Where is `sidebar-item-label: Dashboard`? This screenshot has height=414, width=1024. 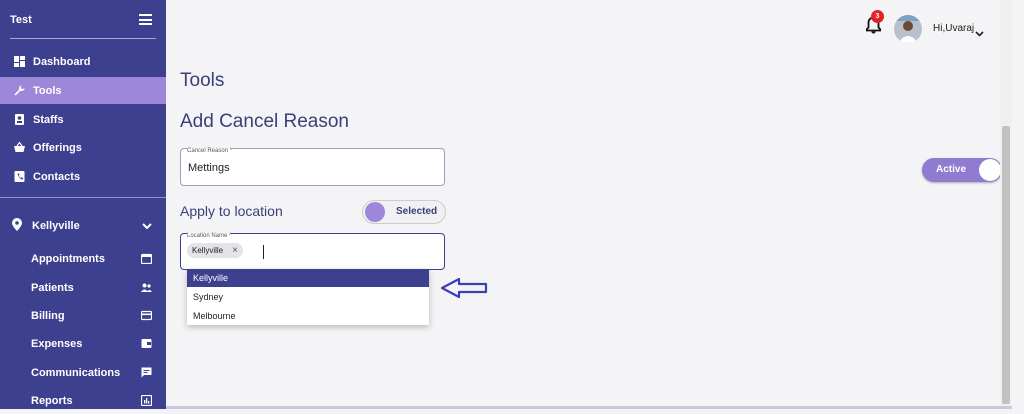 sidebar-item-label: Dashboard is located at coordinates (62, 61).